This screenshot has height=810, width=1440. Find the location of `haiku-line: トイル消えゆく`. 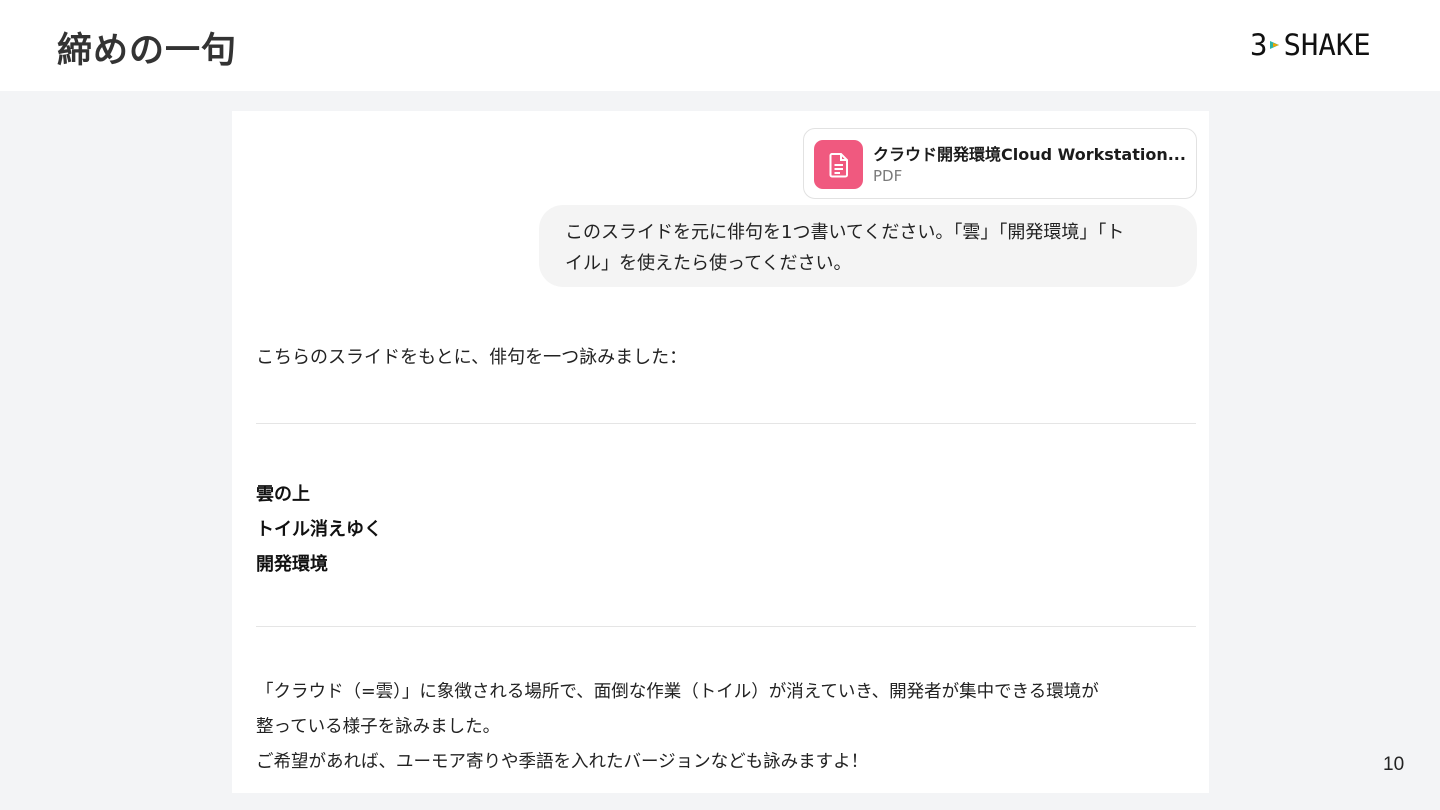

haiku-line: トイル消えゆく is located at coordinates (319, 529).